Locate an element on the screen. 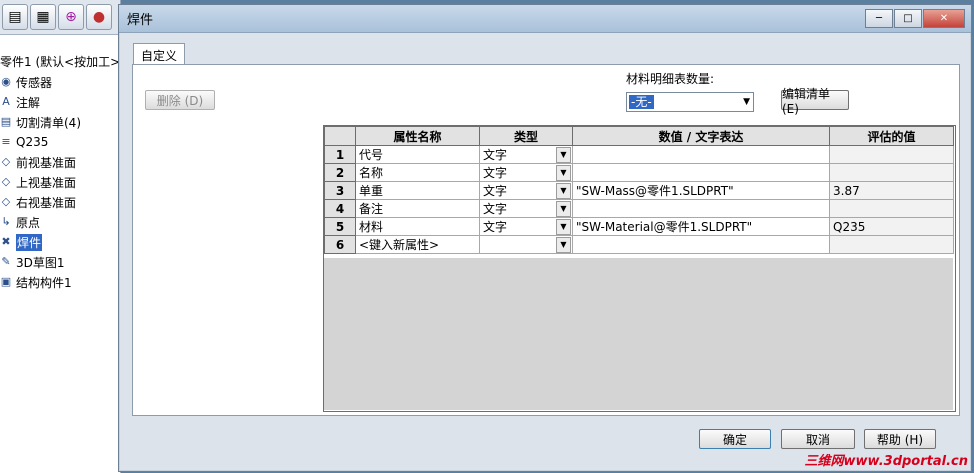 This screenshot has width=974, height=473. dialog-titlebar: 焊件 is located at coordinates (545, 19).